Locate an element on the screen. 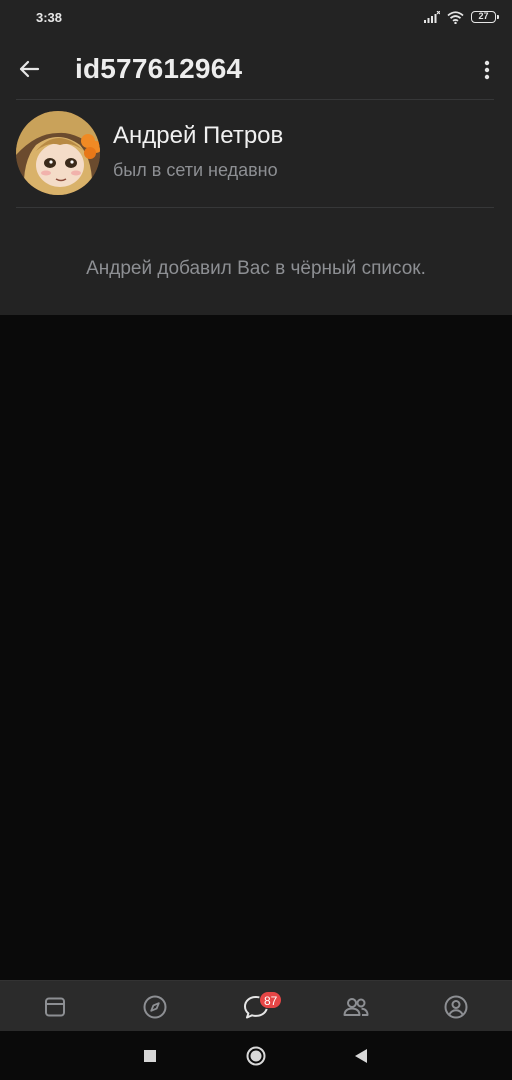 Image resolution: width=512 pixels, height=1080 pixels. compass-icon is located at coordinates (155, 1006).